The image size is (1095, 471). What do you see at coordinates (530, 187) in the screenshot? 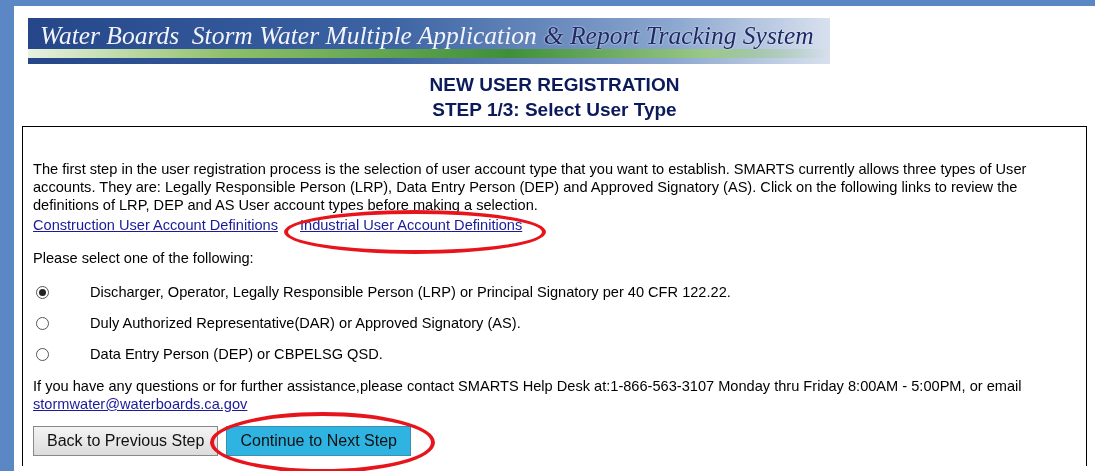
I see `intro-text: The first step in the user registration process is the selection of user account type that you want to establish. SMARTS currently allows three types of User accounts. They are: Legally Responsible Person (LRP), Data Entry Person (DEP) and Approved Signatory (AS). Click on the following links to review the definitions of LRP, DEP and AS User account types before making a selection.` at bounding box center [530, 187].